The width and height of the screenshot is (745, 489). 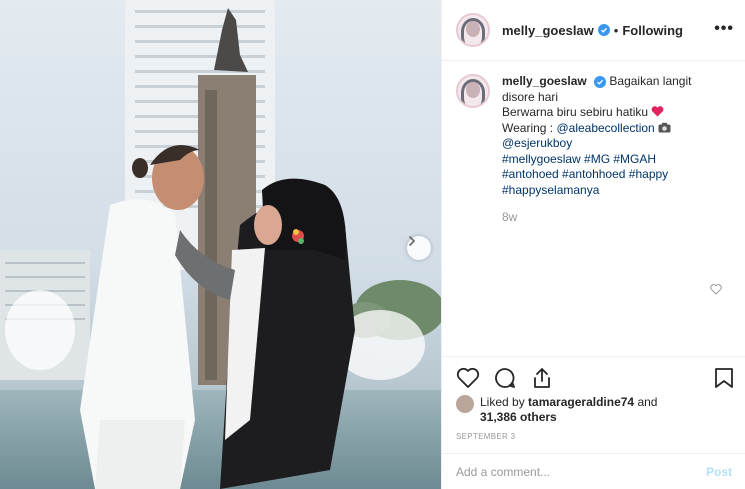 What do you see at coordinates (473, 91) in the screenshot?
I see `caption-avatar` at bounding box center [473, 91].